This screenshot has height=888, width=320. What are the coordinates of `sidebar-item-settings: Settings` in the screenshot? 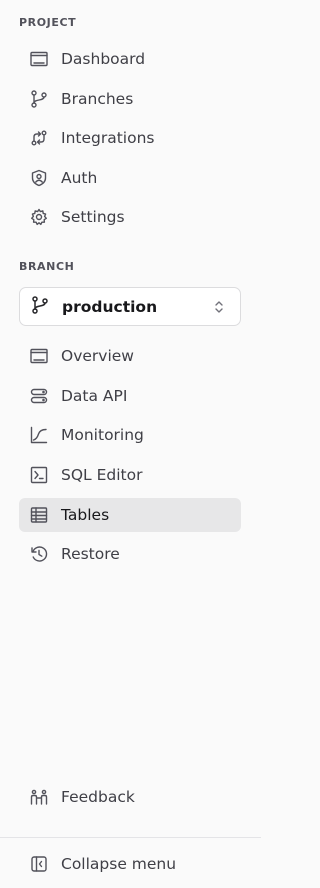 It's located at (130, 217).